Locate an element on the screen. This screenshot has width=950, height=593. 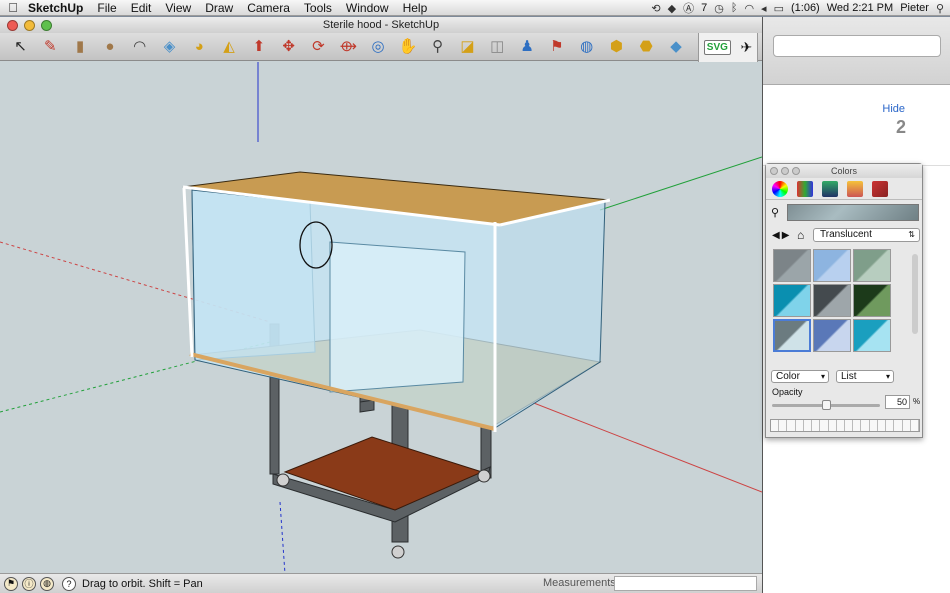
offset-tool-icon: ⟴ is located at coordinates (348, 47).